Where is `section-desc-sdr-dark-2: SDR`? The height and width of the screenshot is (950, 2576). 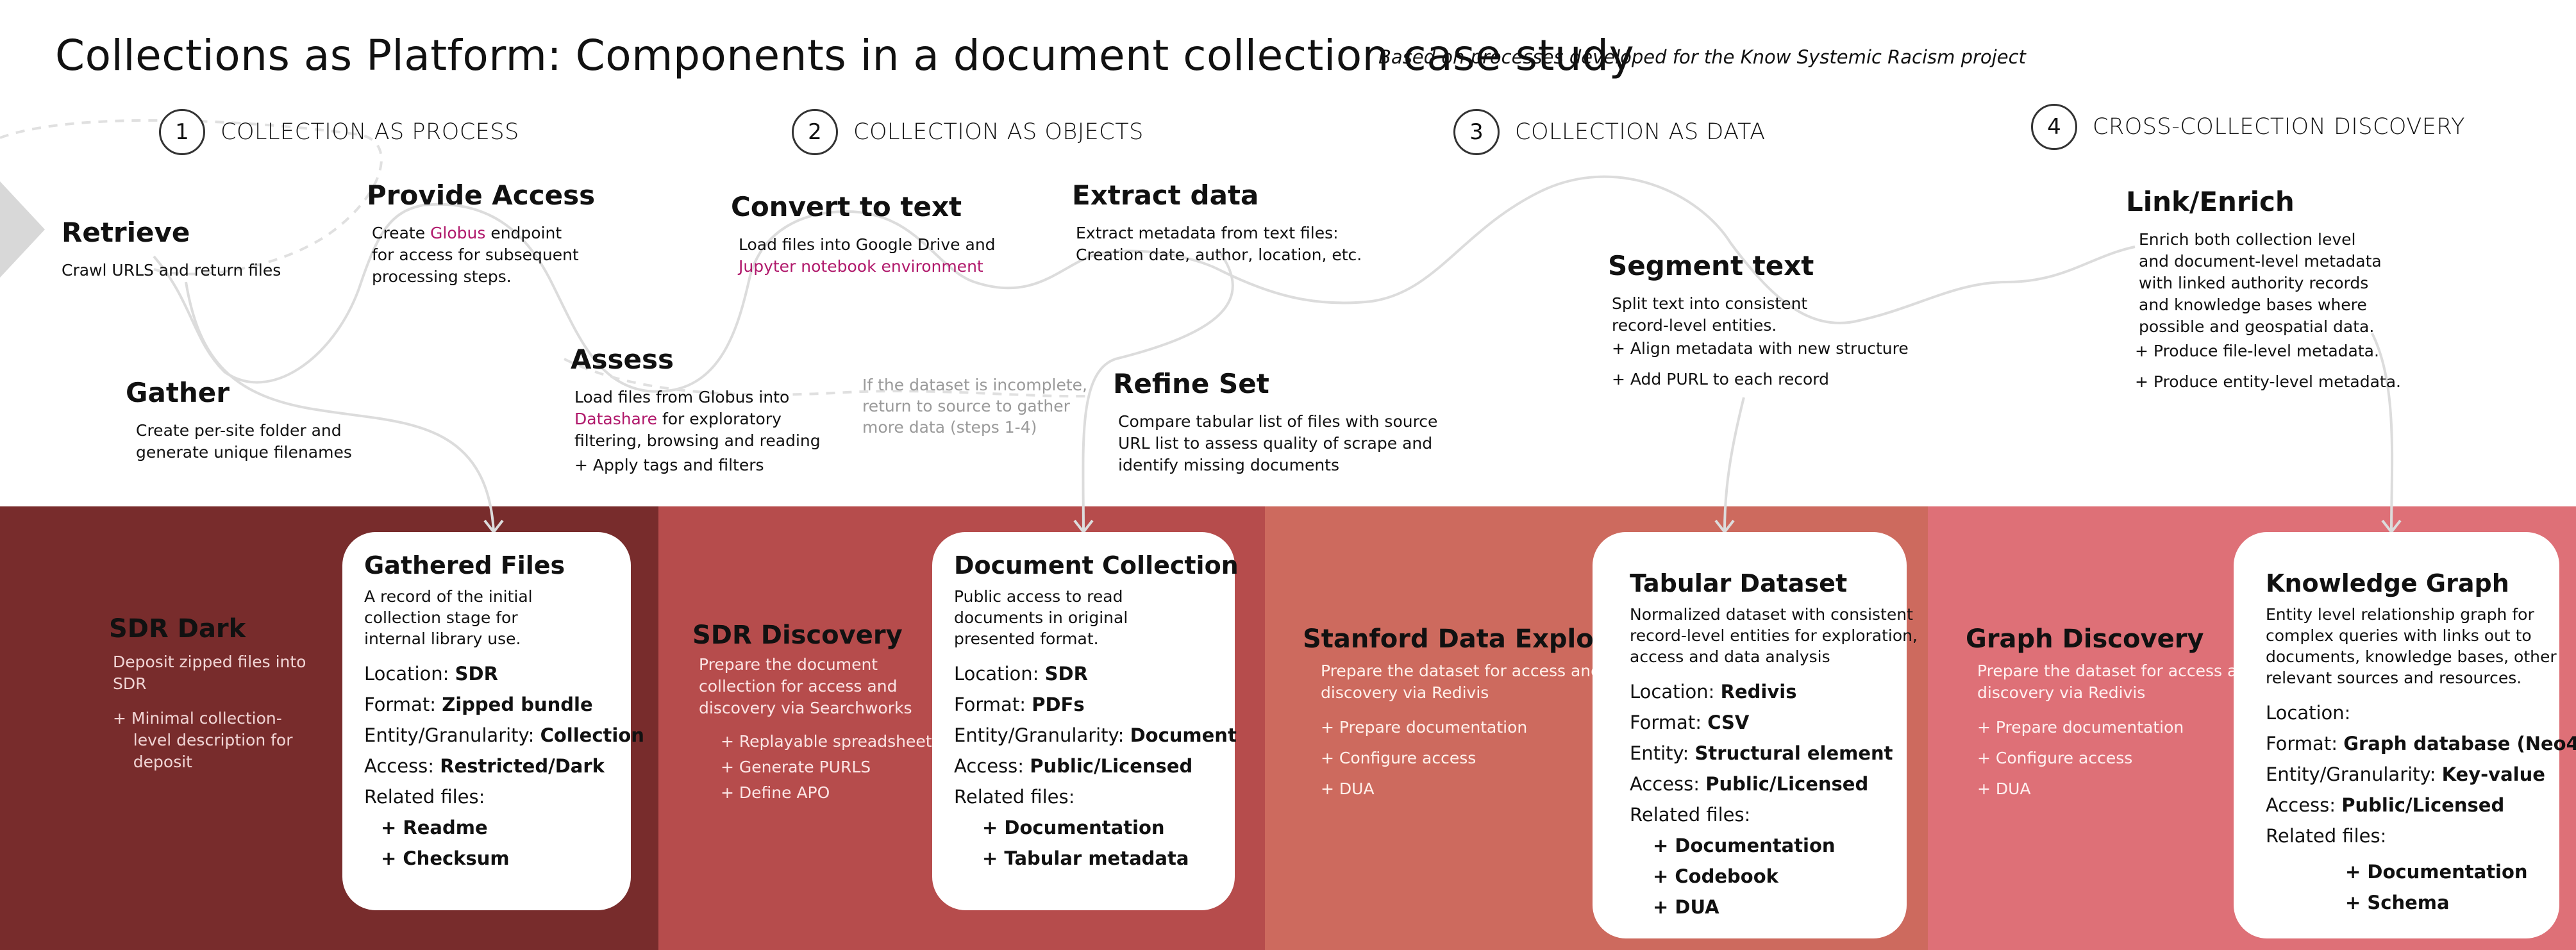 section-desc-sdr-dark-2: SDR is located at coordinates (130, 683).